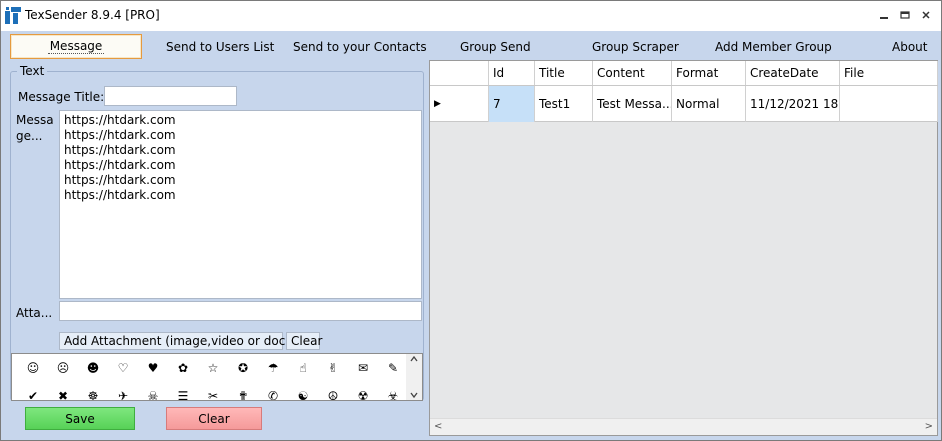 The width and height of the screenshot is (942, 441). I want to click on scroll-right-icon: >, so click(929, 426).